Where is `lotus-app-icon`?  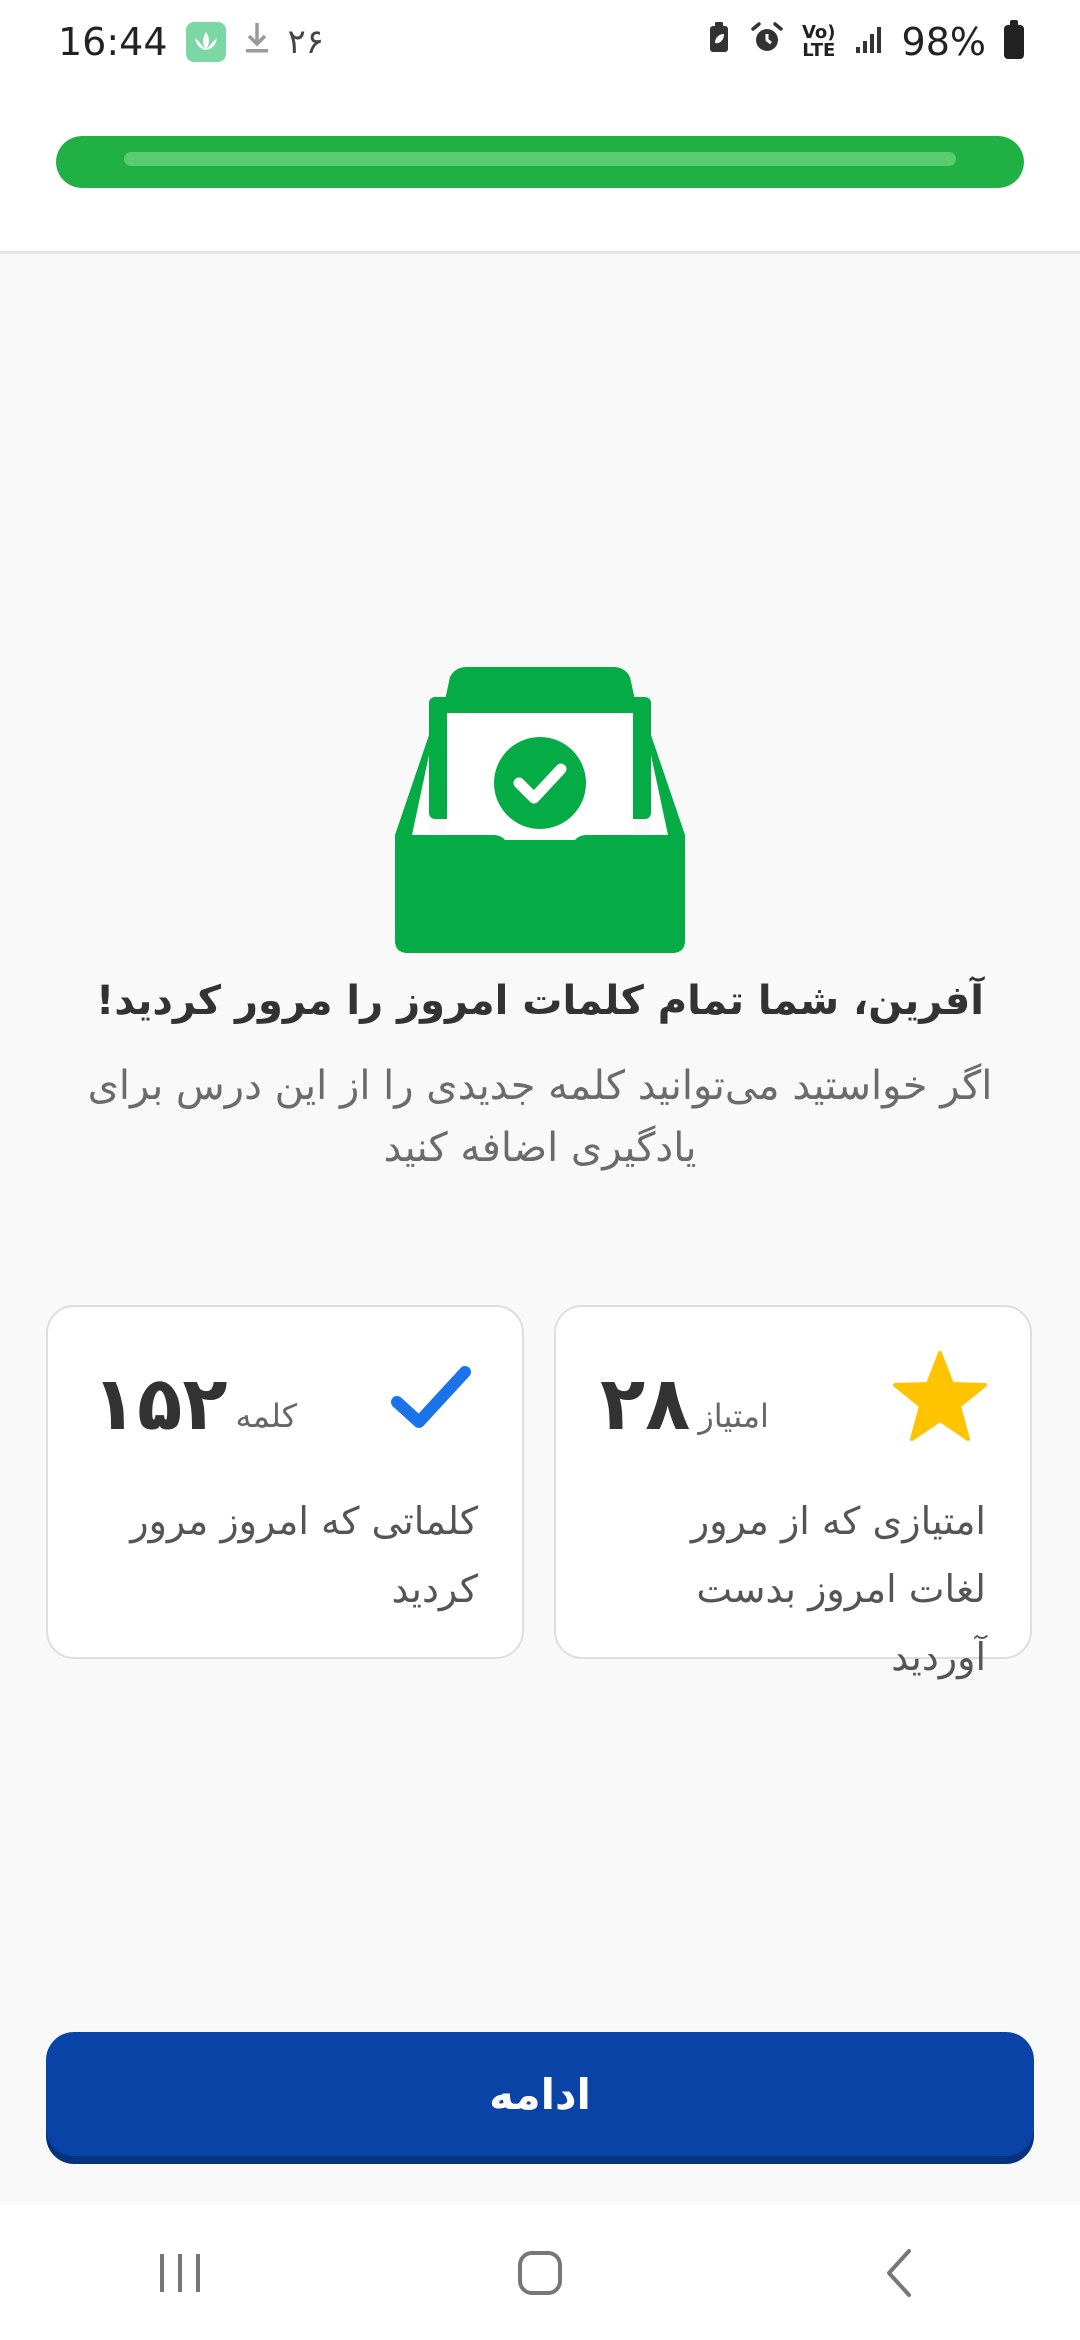
lotus-app-icon is located at coordinates (205, 42).